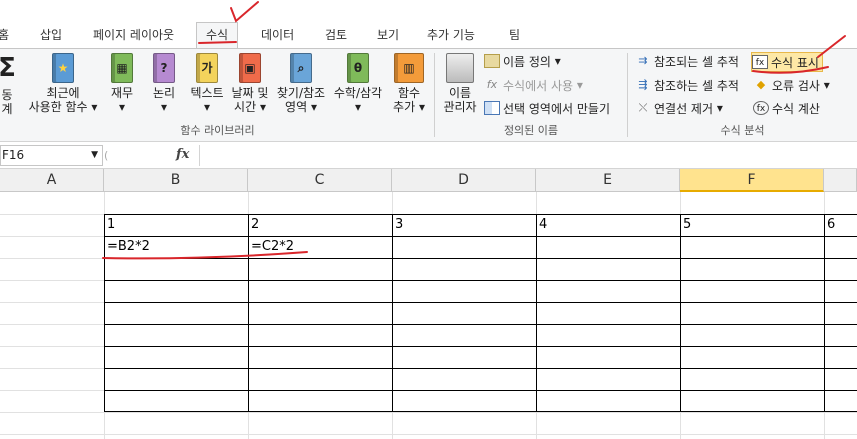  Describe the element at coordinates (514, 34) in the screenshot. I see `tab-team: 팀` at that location.